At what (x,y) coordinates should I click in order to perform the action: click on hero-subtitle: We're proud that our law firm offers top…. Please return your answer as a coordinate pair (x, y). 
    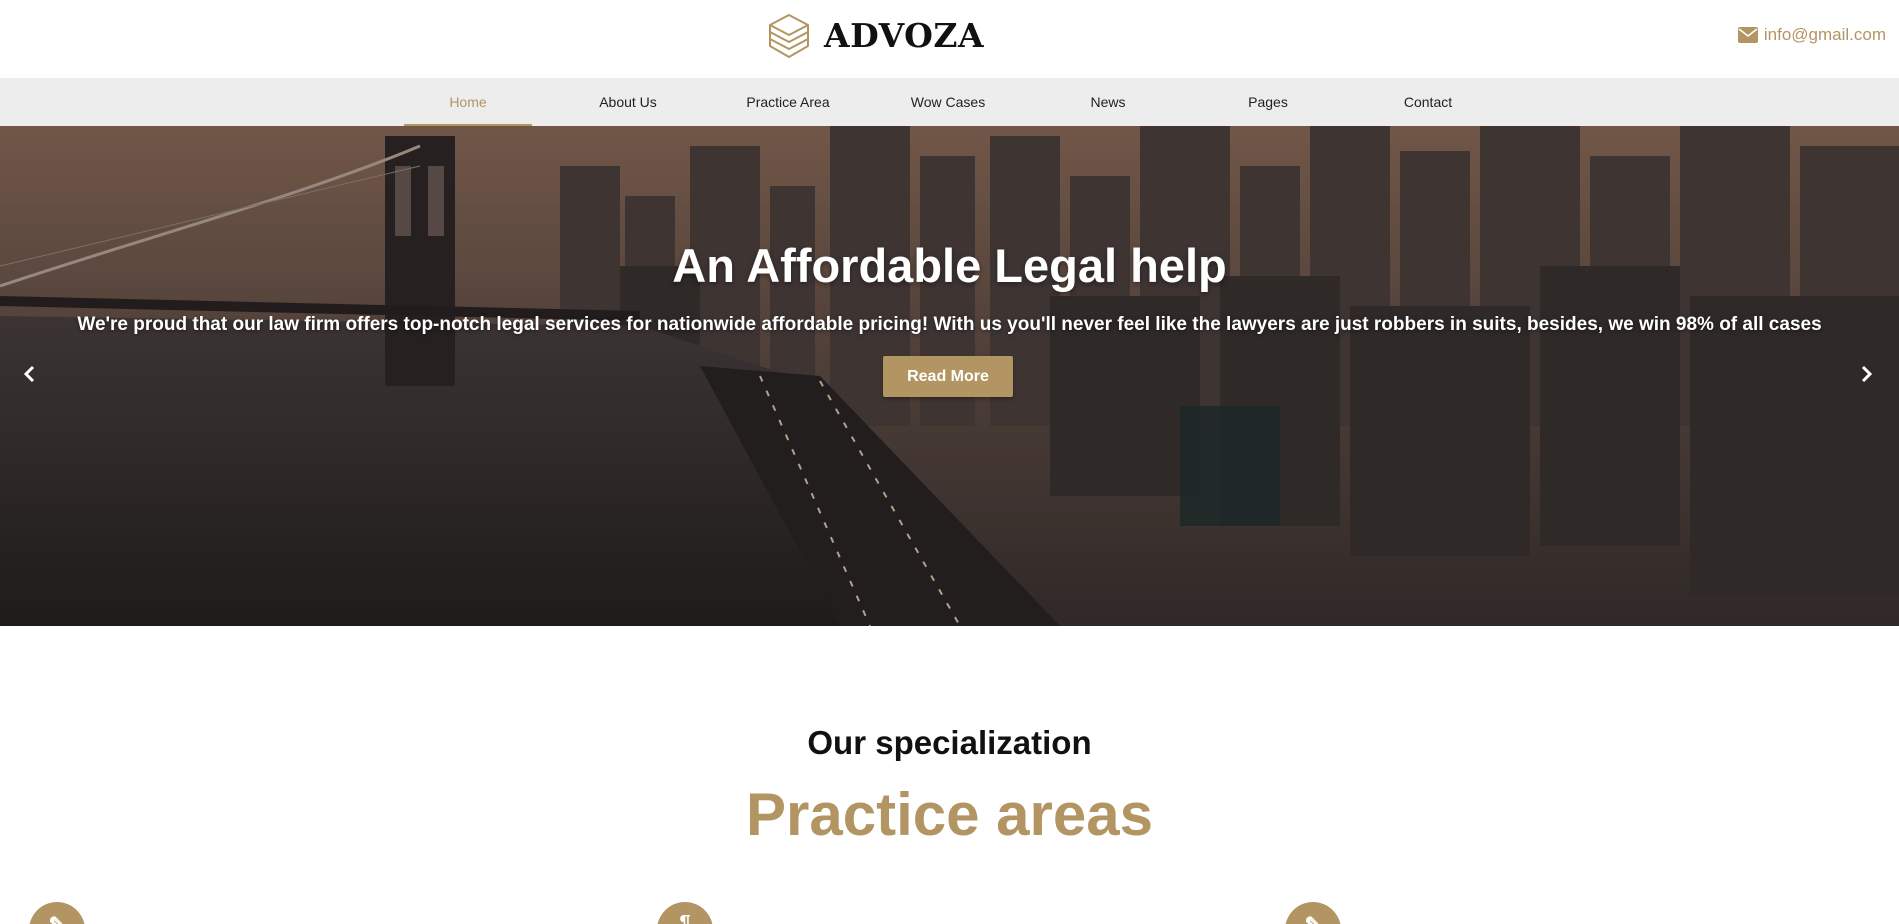
    Looking at the image, I should click on (949, 324).